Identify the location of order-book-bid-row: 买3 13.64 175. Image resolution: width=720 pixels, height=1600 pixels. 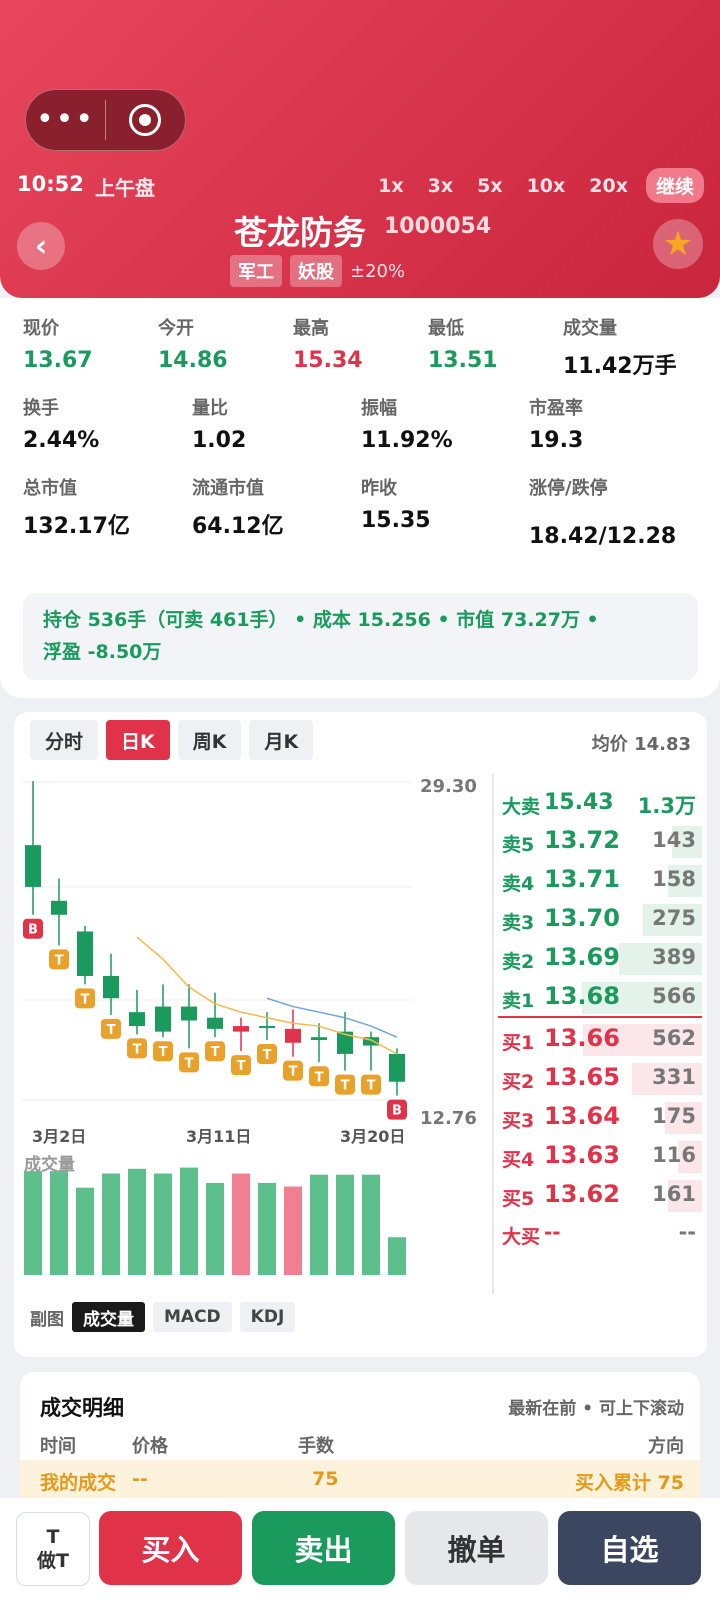
(600, 1118).